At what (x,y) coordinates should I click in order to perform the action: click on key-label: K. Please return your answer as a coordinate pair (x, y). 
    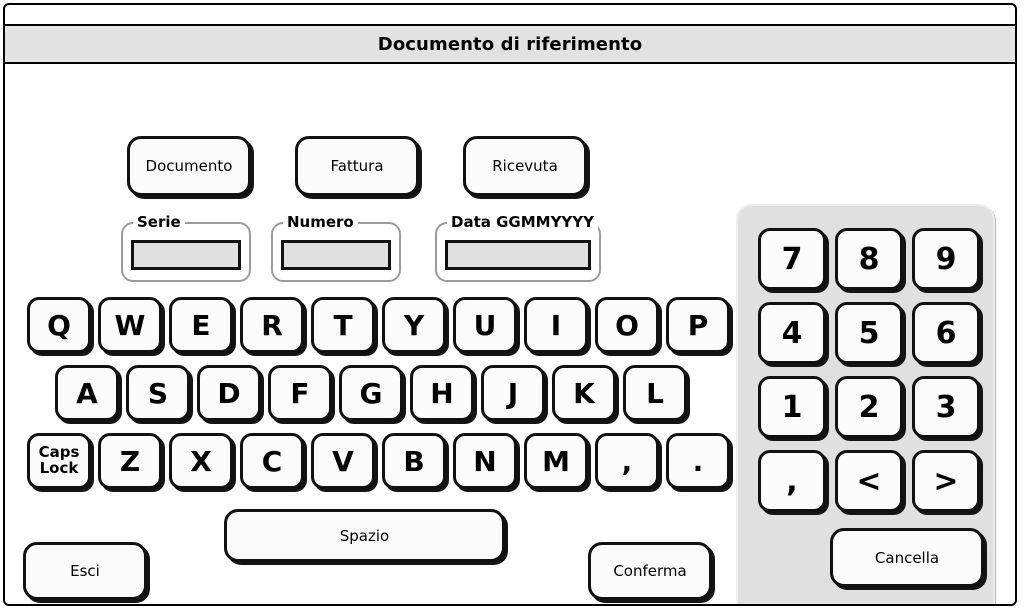
    Looking at the image, I should click on (584, 393).